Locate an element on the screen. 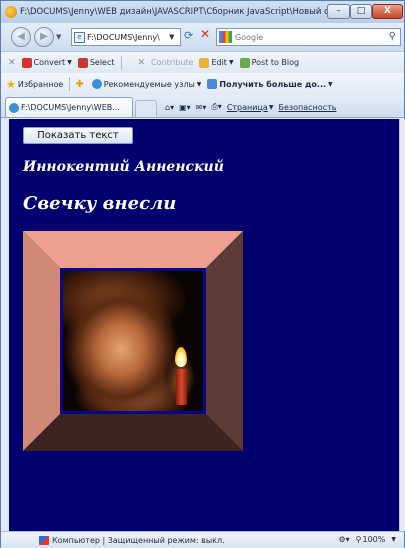  page-menu: Страница is located at coordinates (247, 107).